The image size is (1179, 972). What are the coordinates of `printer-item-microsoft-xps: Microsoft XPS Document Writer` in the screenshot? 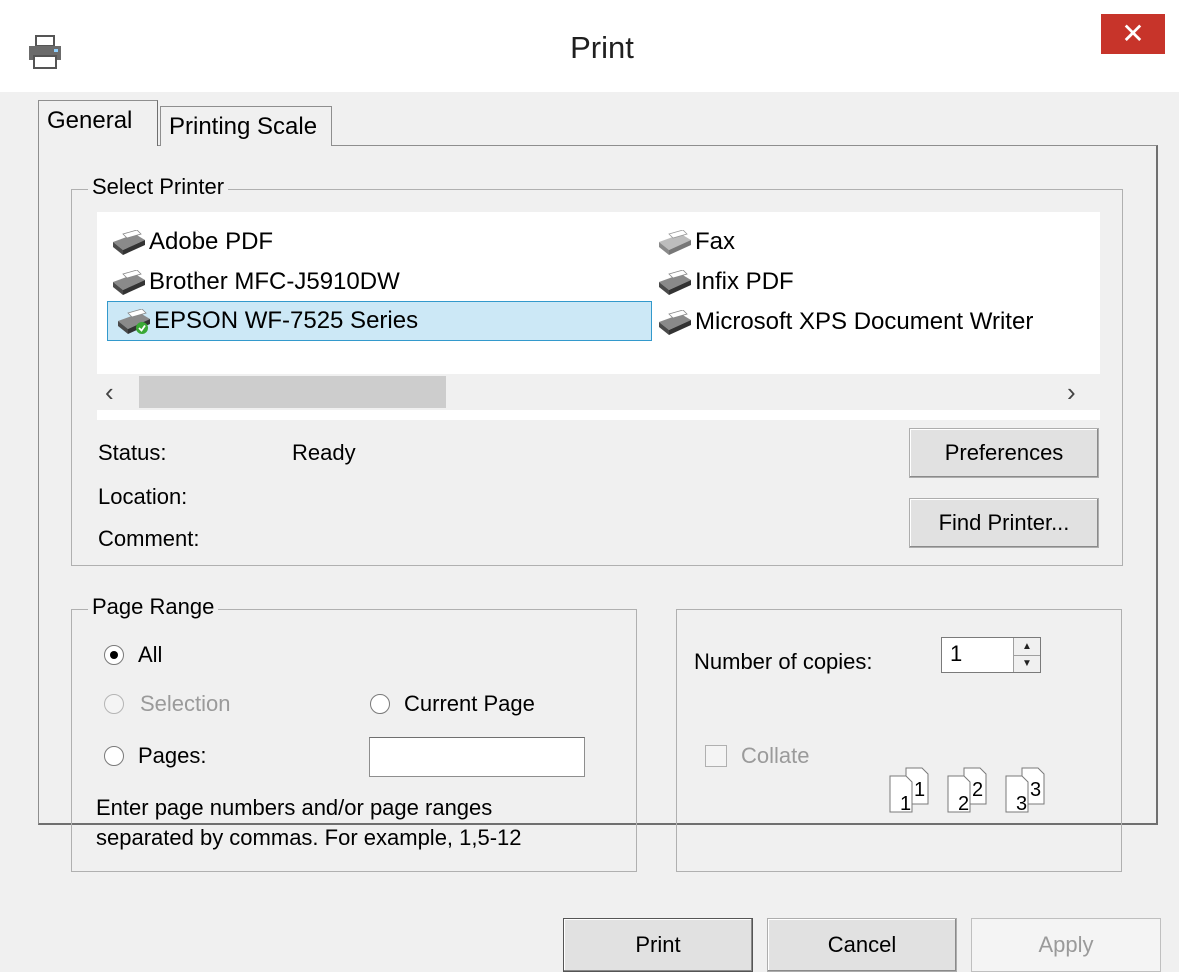 It's located at (874, 322).